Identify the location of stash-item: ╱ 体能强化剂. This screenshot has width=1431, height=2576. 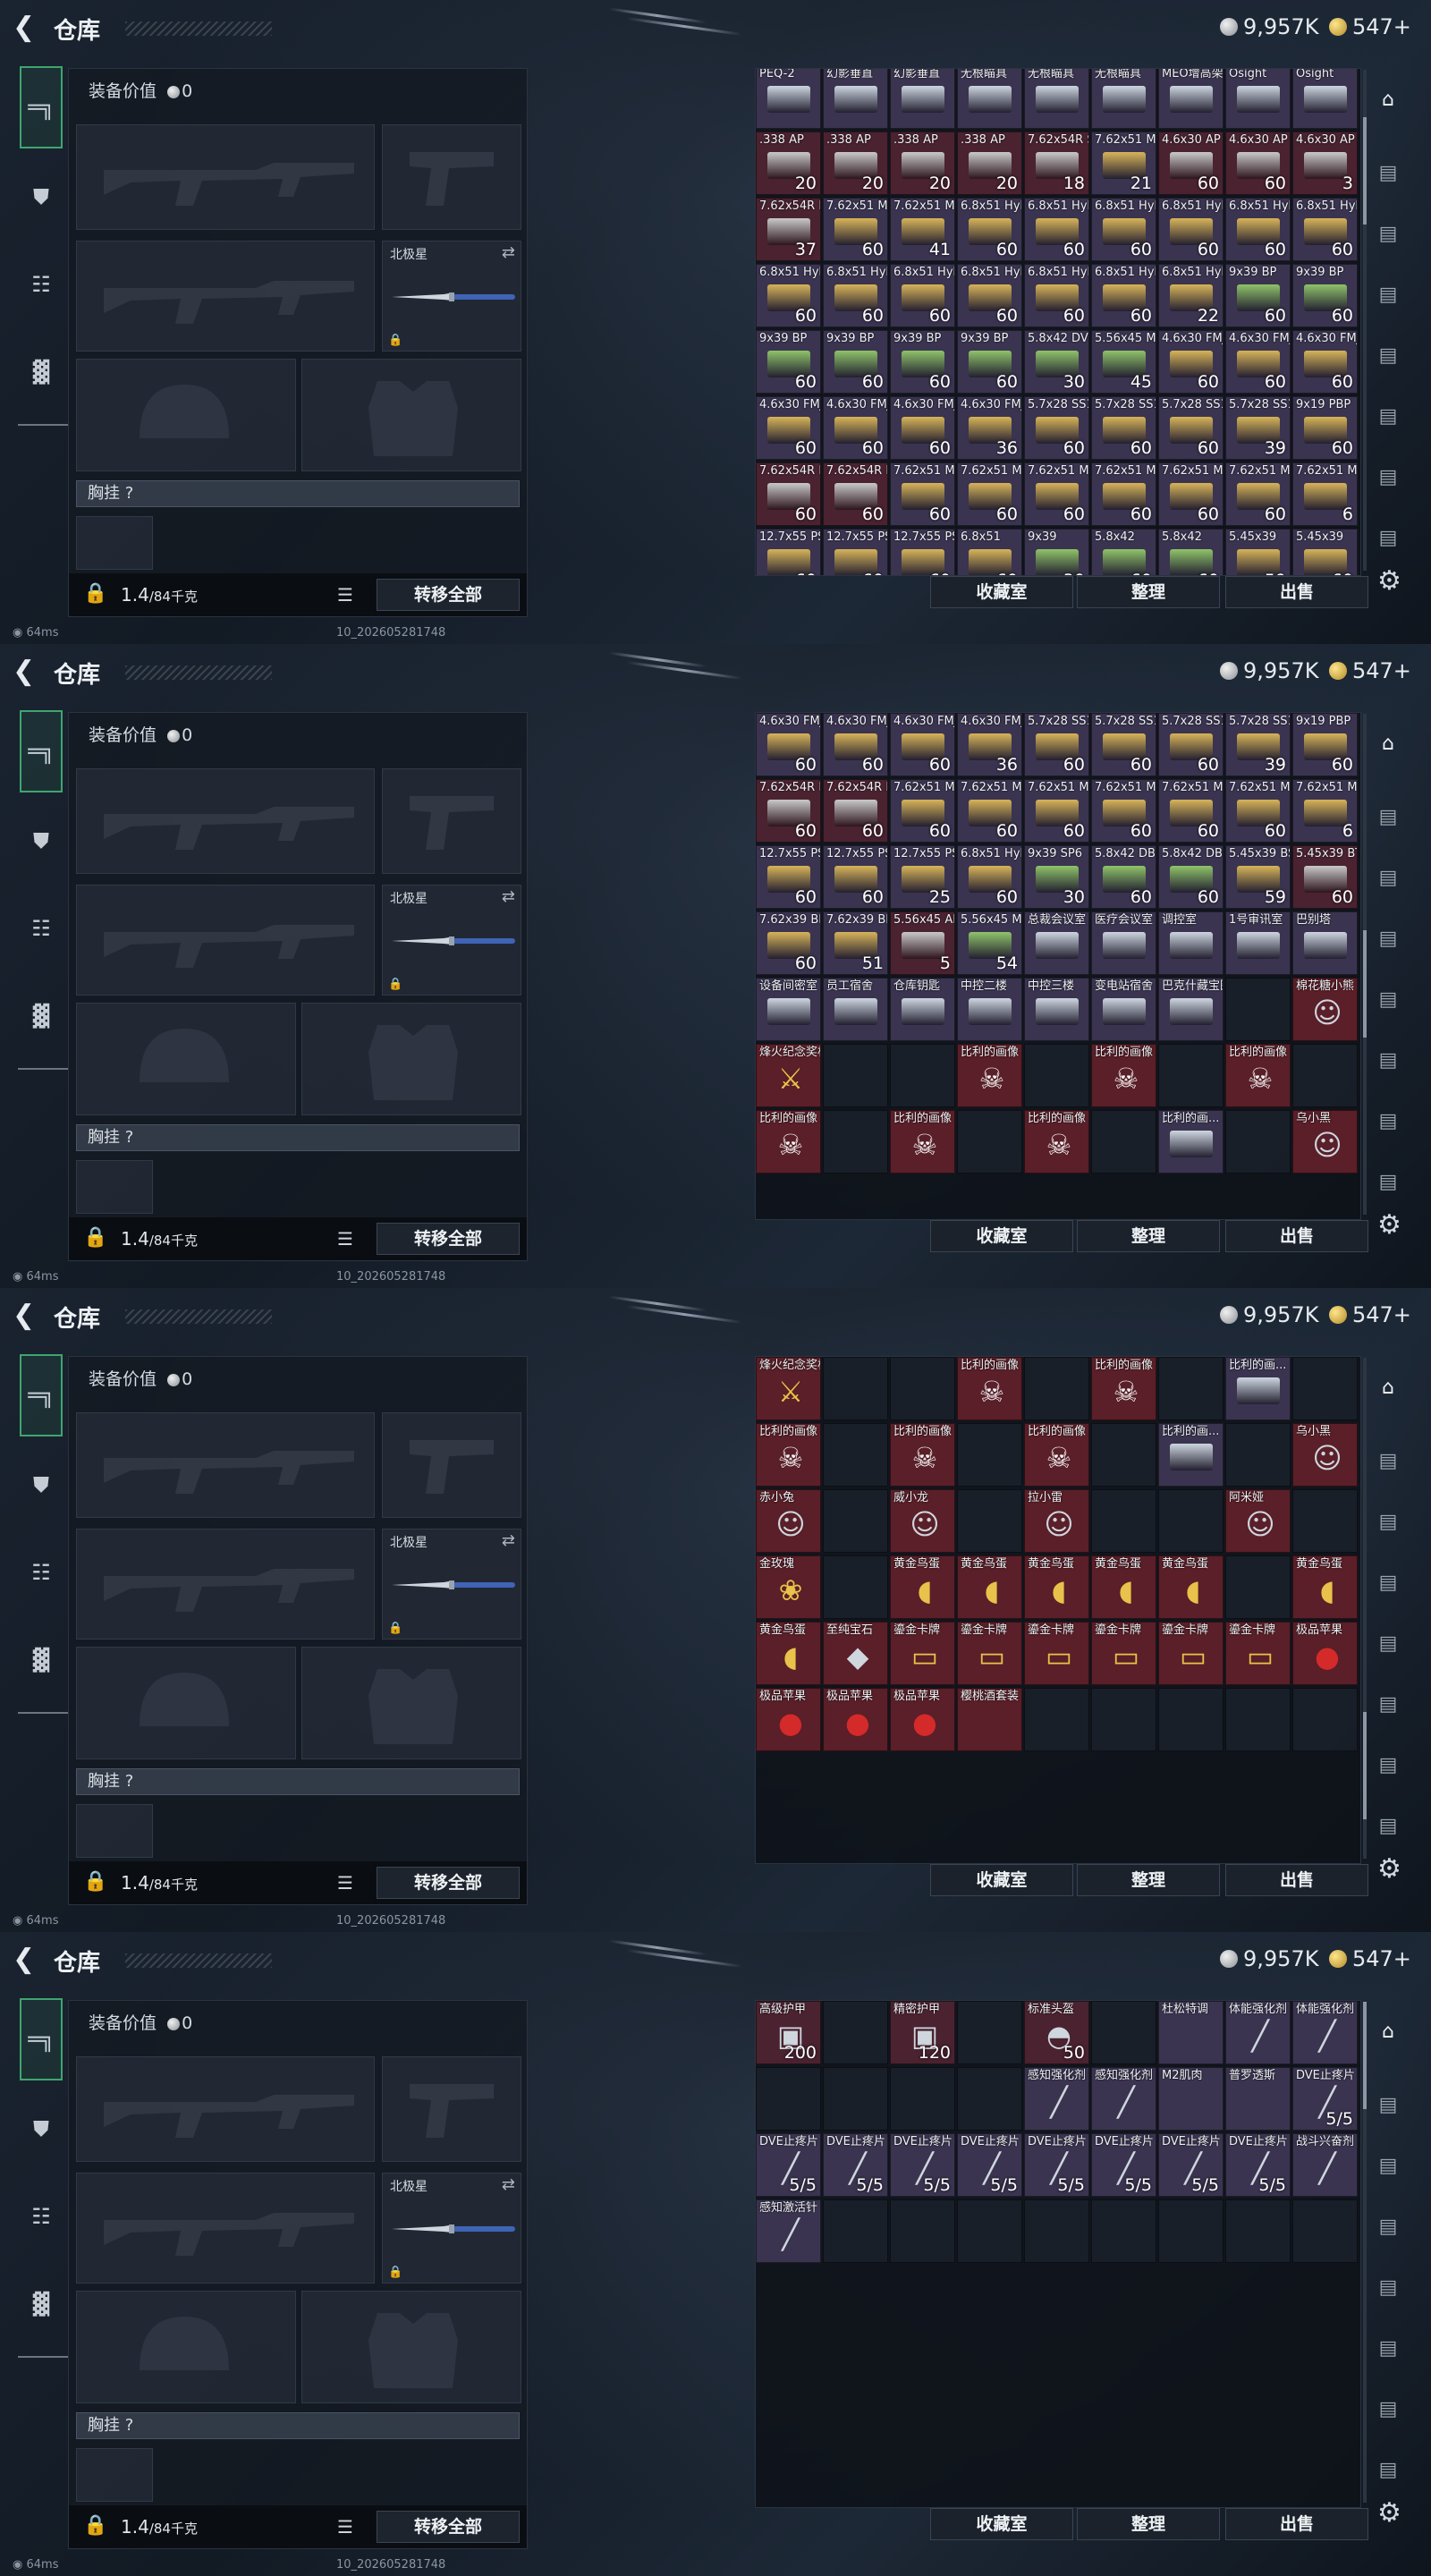
(1325, 2032).